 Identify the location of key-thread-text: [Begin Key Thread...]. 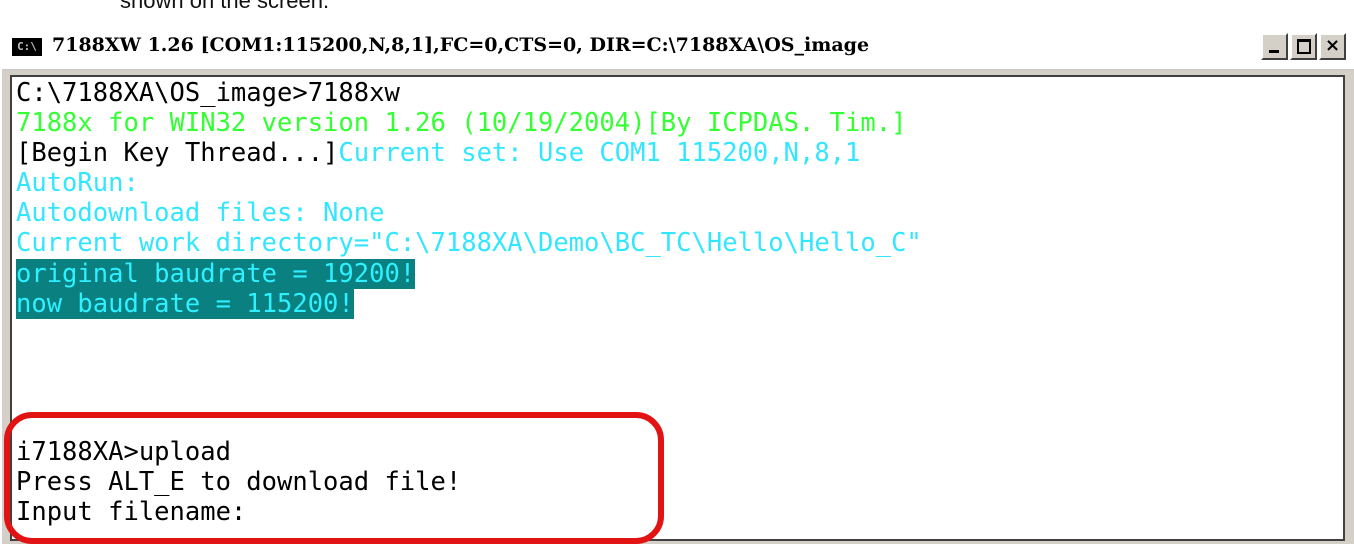
(177, 153).